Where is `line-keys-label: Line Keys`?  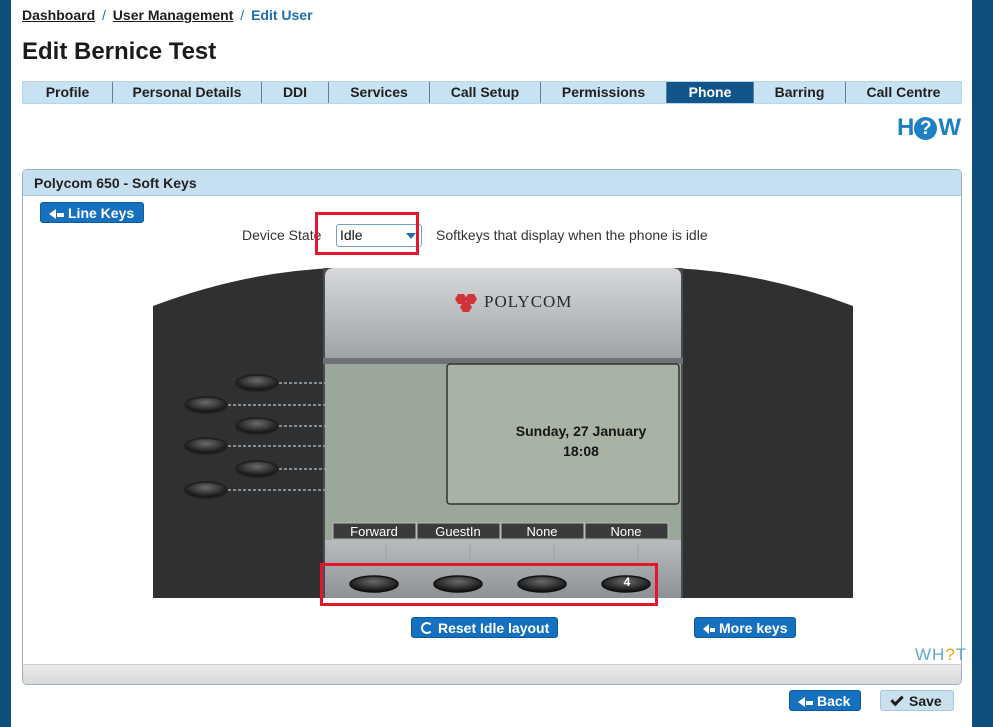 line-keys-label: Line Keys is located at coordinates (101, 213).